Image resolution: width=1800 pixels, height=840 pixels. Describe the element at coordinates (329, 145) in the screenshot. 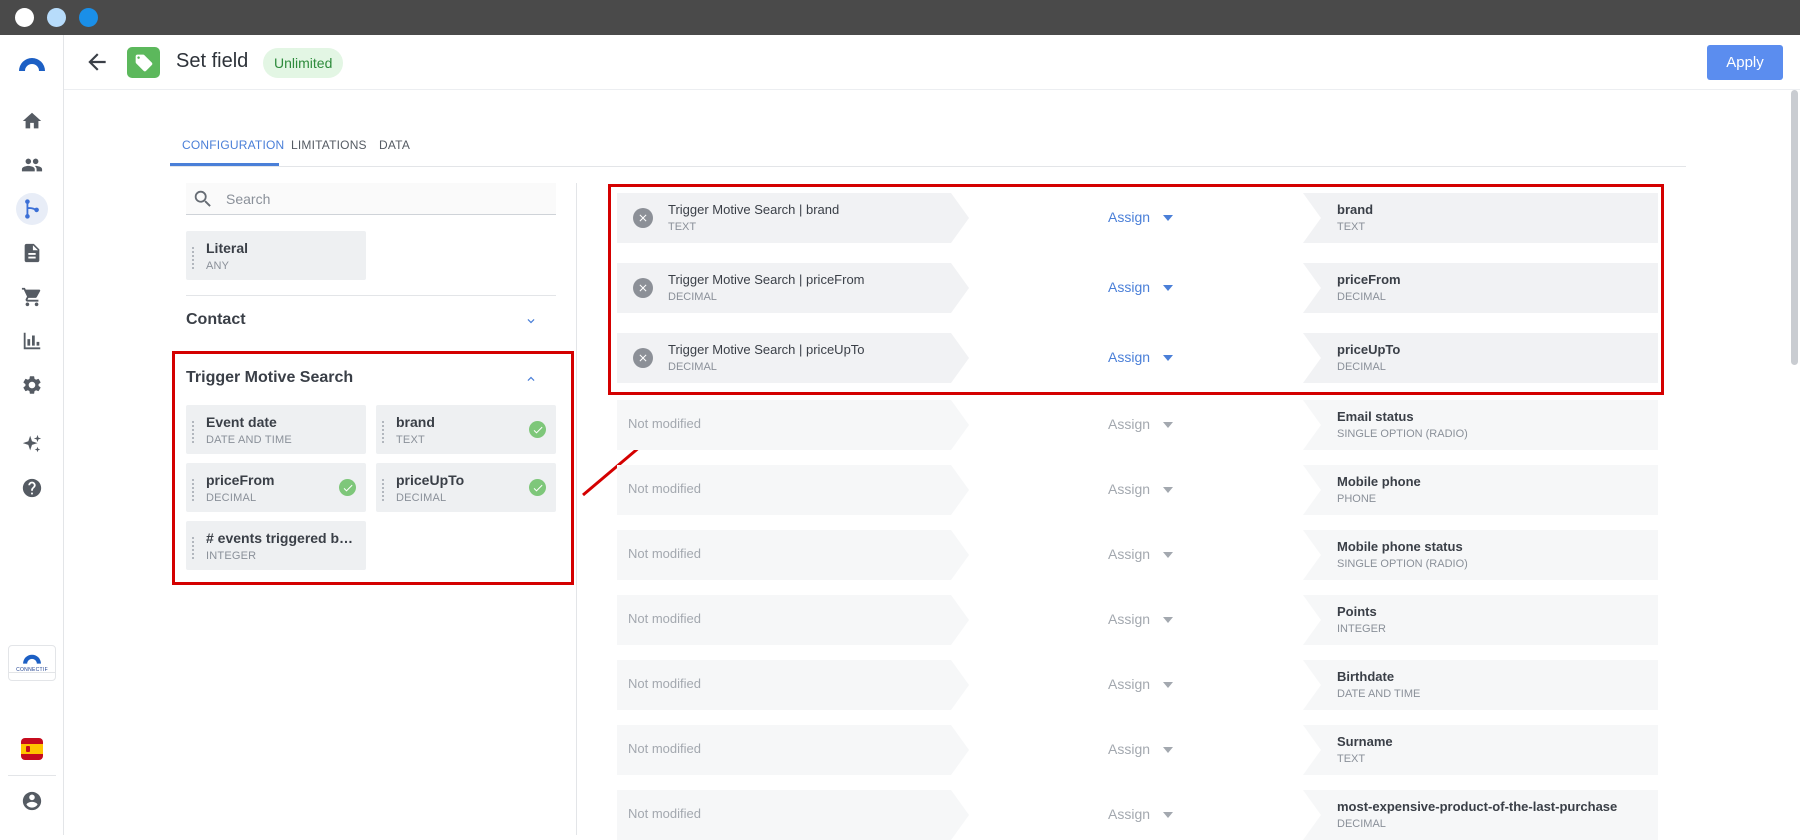

I see `tab-limitations: LIMITATIONS` at that location.